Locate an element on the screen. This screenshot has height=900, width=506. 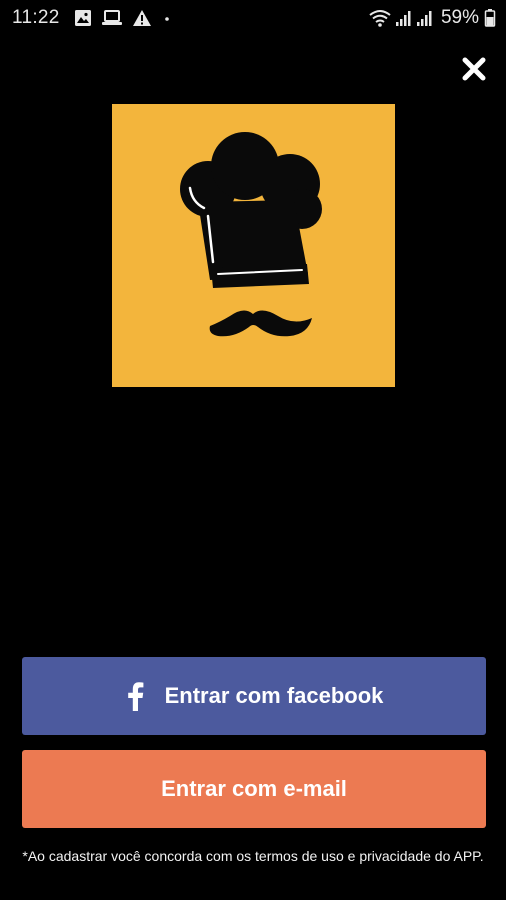
status-notification-icons is located at coordinates (123, 18).